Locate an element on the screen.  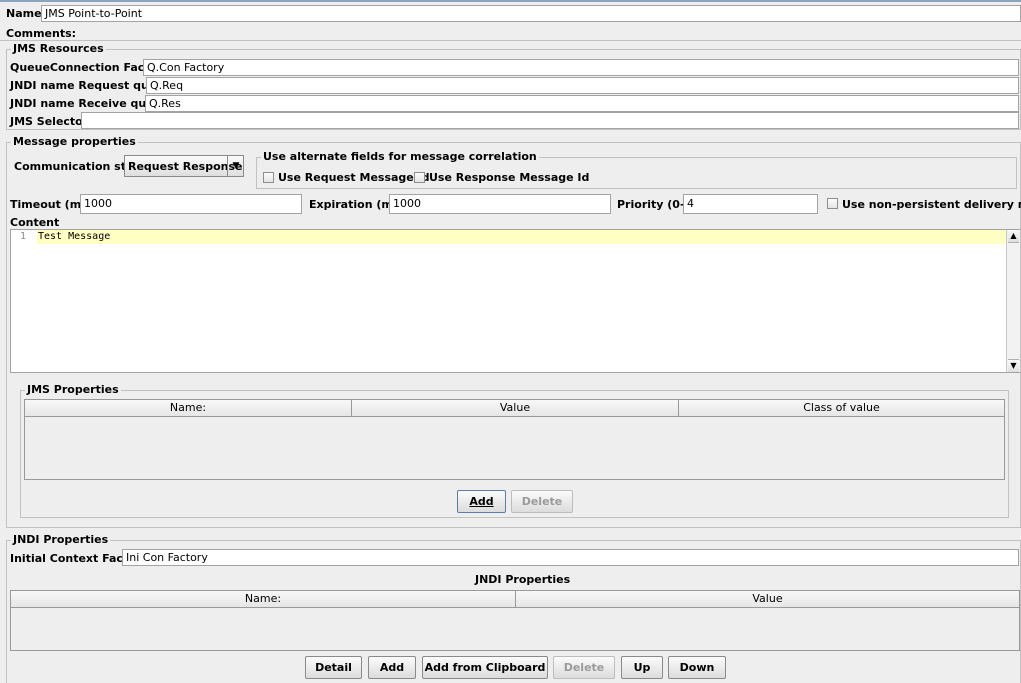
jms-delete-button: Delete is located at coordinates (542, 501).